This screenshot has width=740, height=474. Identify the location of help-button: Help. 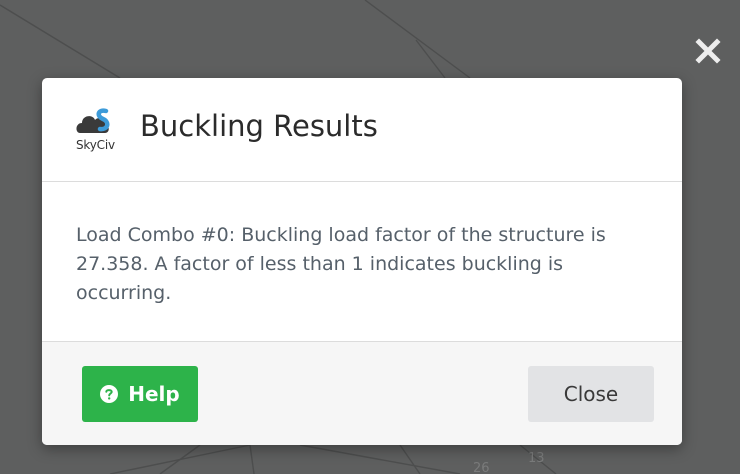
(140, 394).